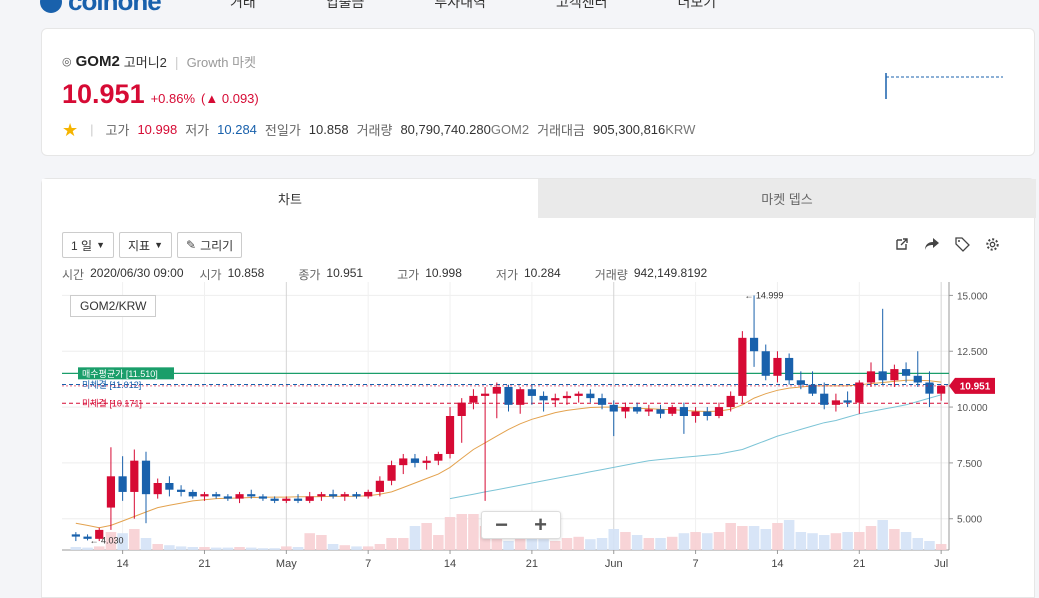 The image size is (1039, 598). Describe the element at coordinates (932, 244) in the screenshot. I see `share-icon` at that location.